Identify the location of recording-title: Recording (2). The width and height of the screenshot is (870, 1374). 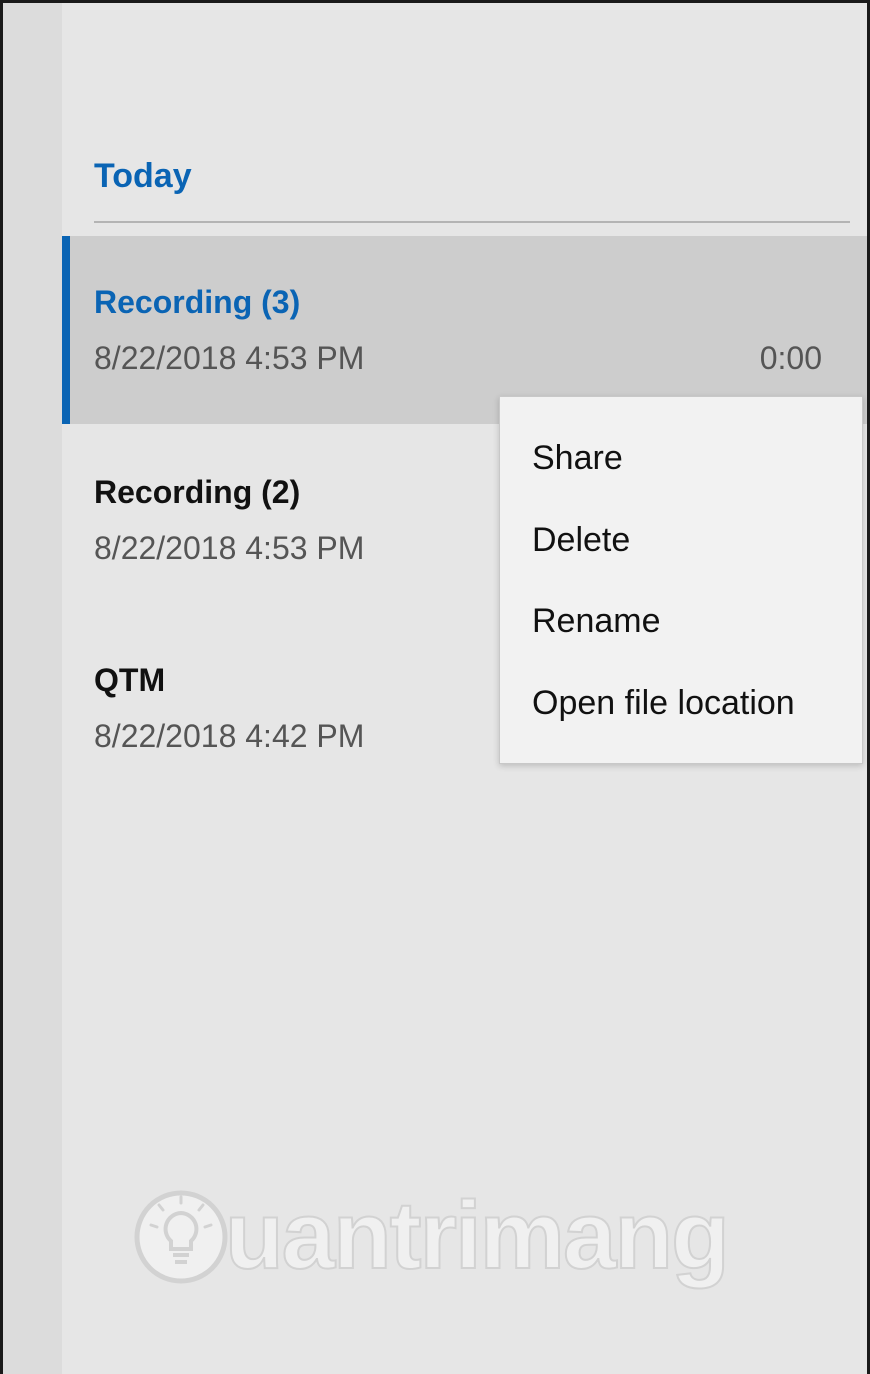
(197, 492).